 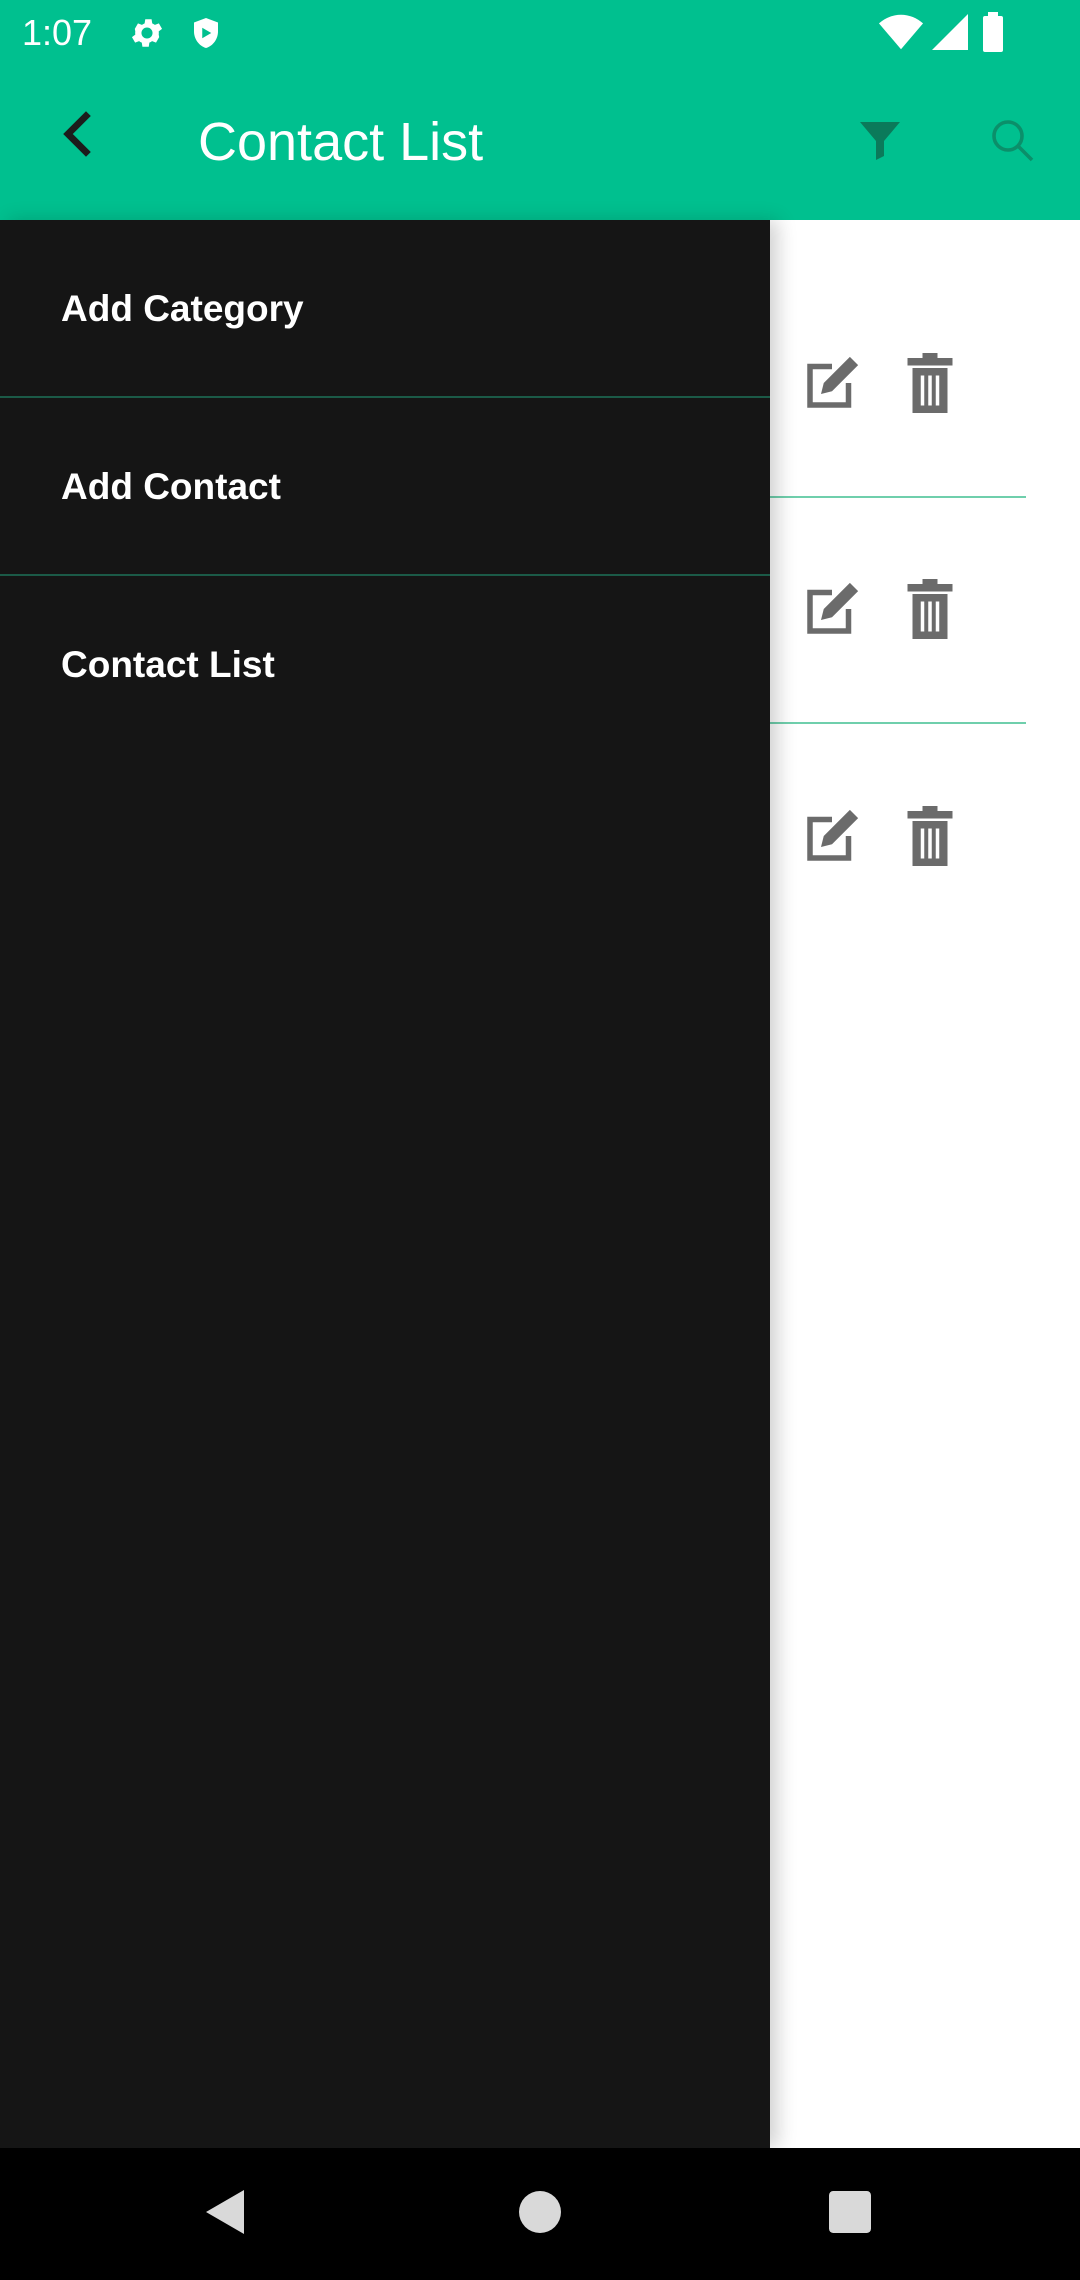 What do you see at coordinates (540, 143) in the screenshot?
I see `app-bar: Contact List` at bounding box center [540, 143].